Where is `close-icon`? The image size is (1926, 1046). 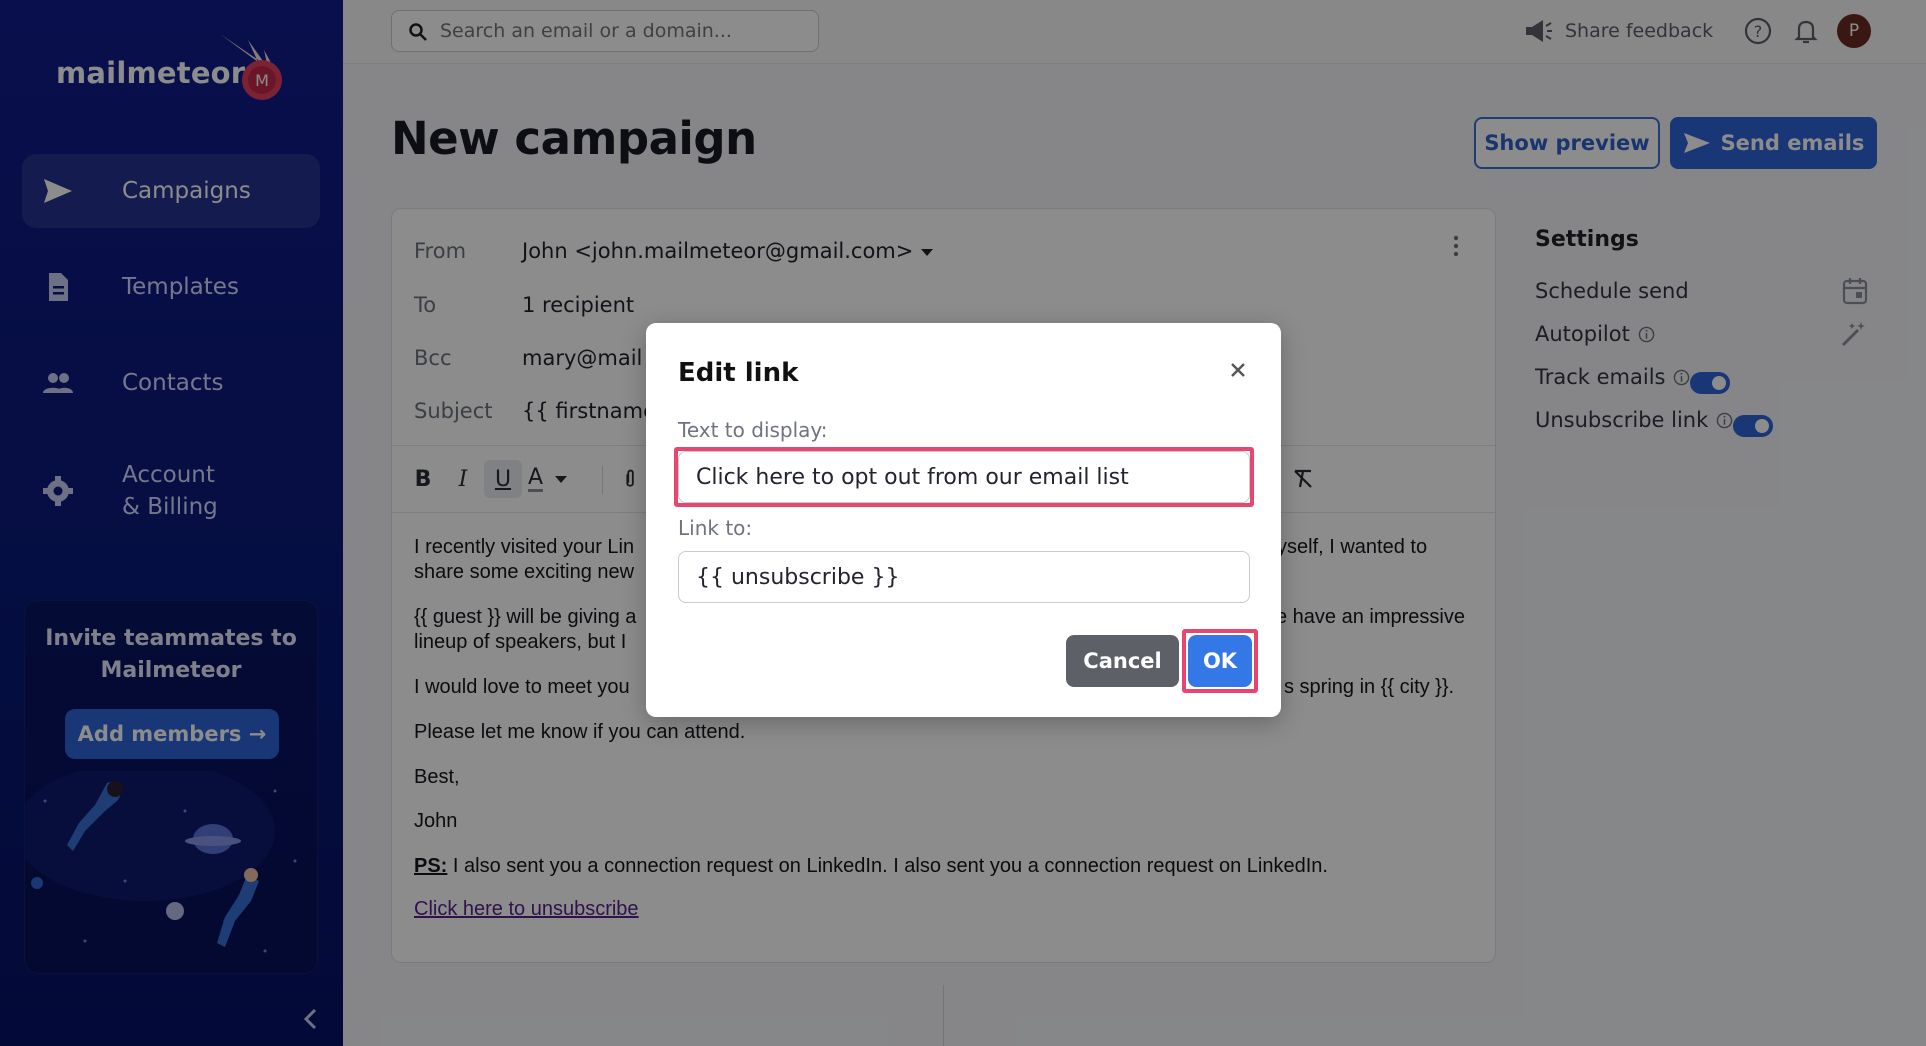
close-icon is located at coordinates (1238, 370).